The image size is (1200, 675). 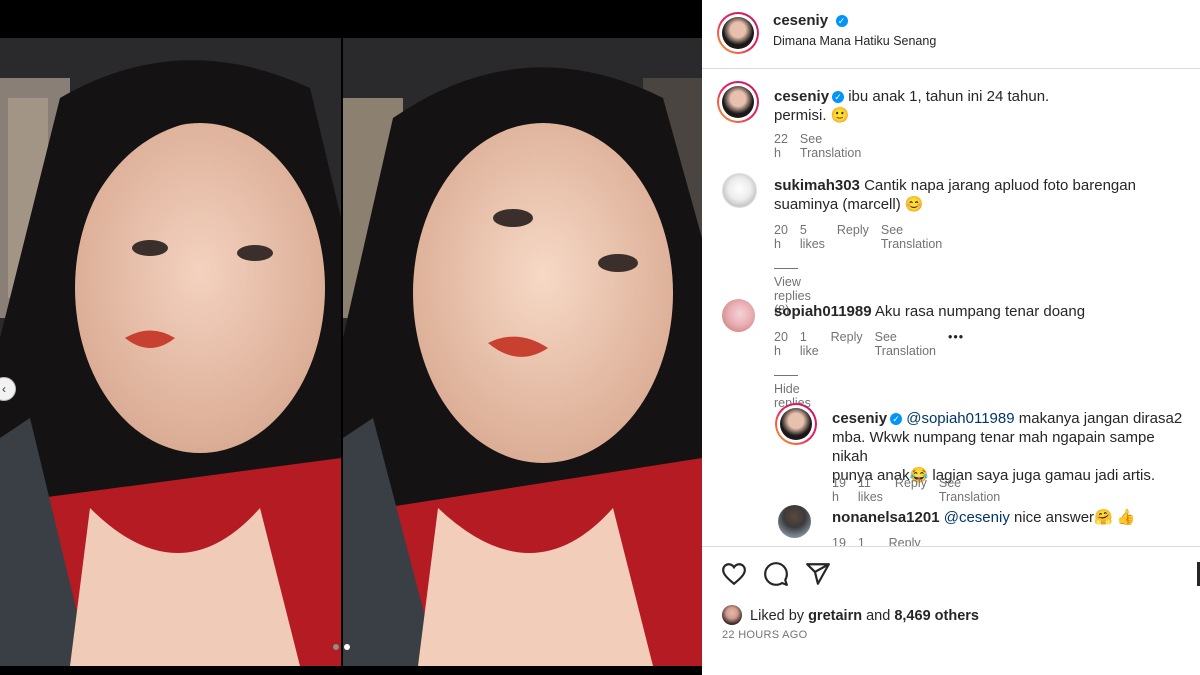 I want to click on author-line: ceseniy ✓, so click(x=810, y=21).